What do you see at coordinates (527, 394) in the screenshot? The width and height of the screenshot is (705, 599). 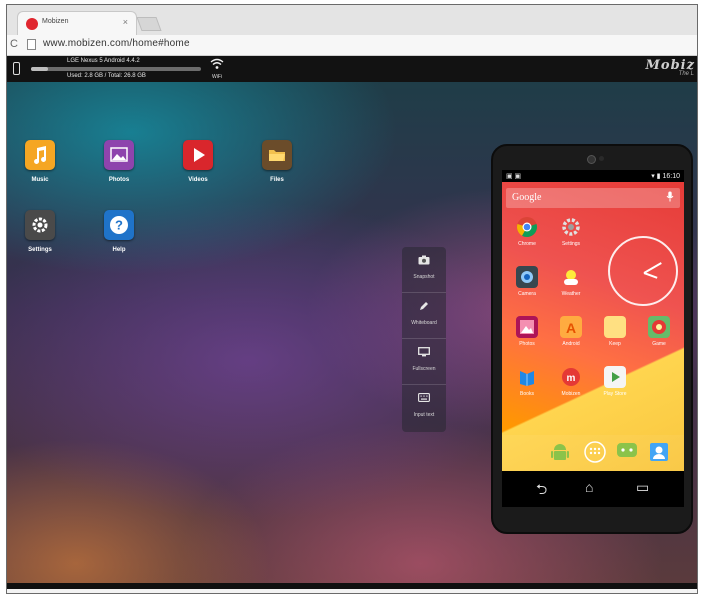 I see `phone-app-label: Books` at bounding box center [527, 394].